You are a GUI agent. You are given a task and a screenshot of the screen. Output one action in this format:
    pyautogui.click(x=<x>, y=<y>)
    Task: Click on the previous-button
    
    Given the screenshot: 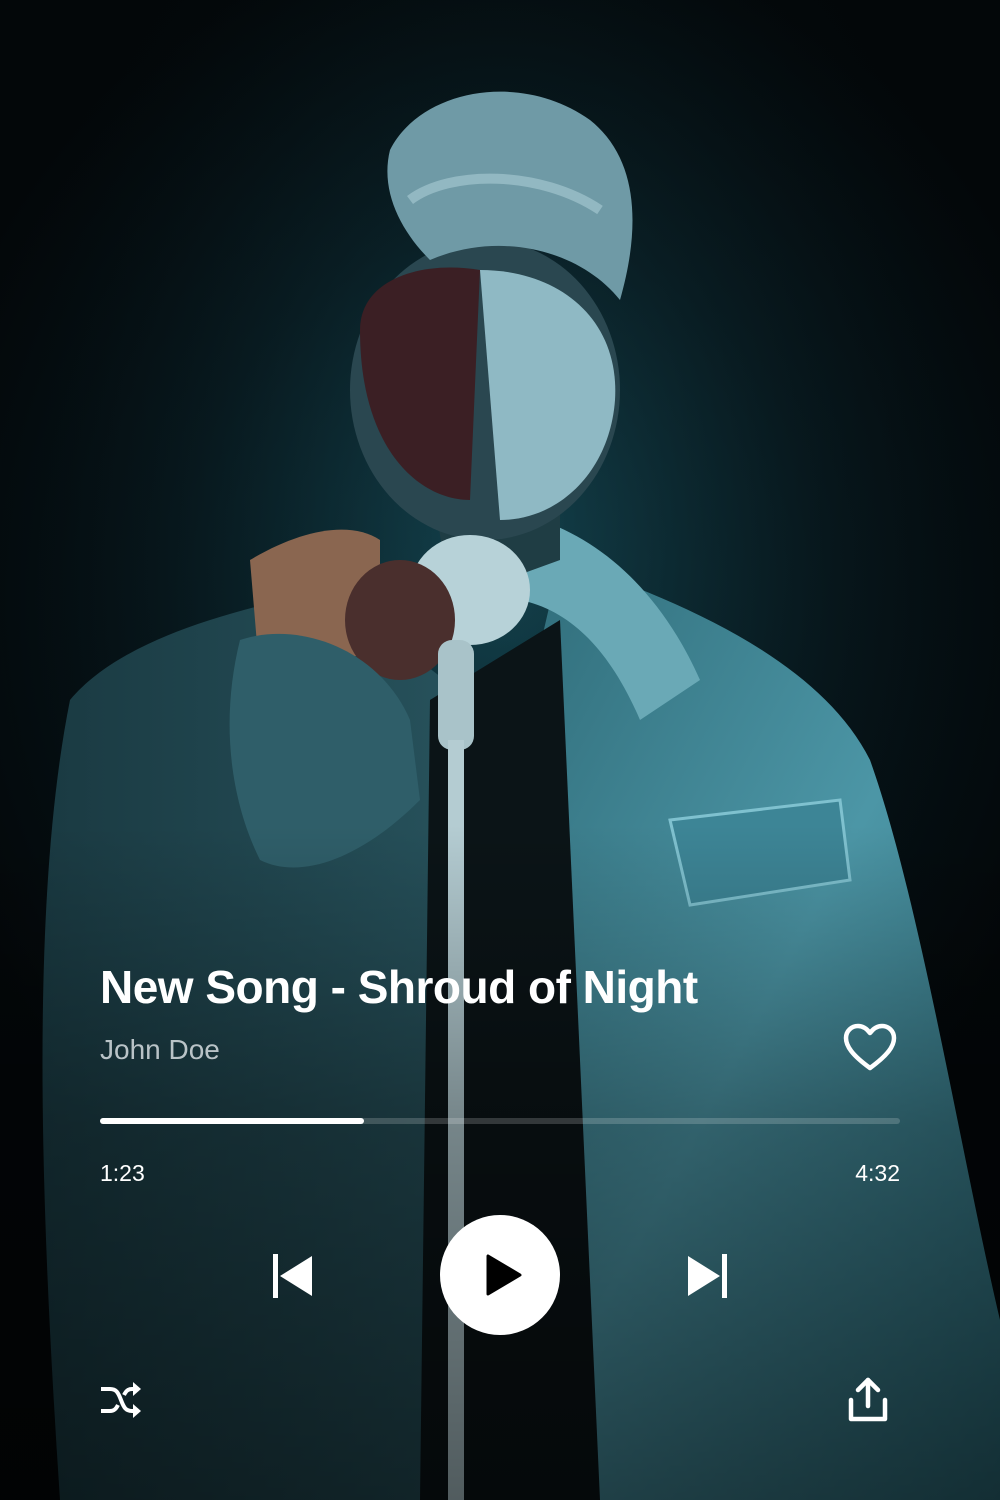 What is the action you would take?
    pyautogui.click(x=293, y=1276)
    